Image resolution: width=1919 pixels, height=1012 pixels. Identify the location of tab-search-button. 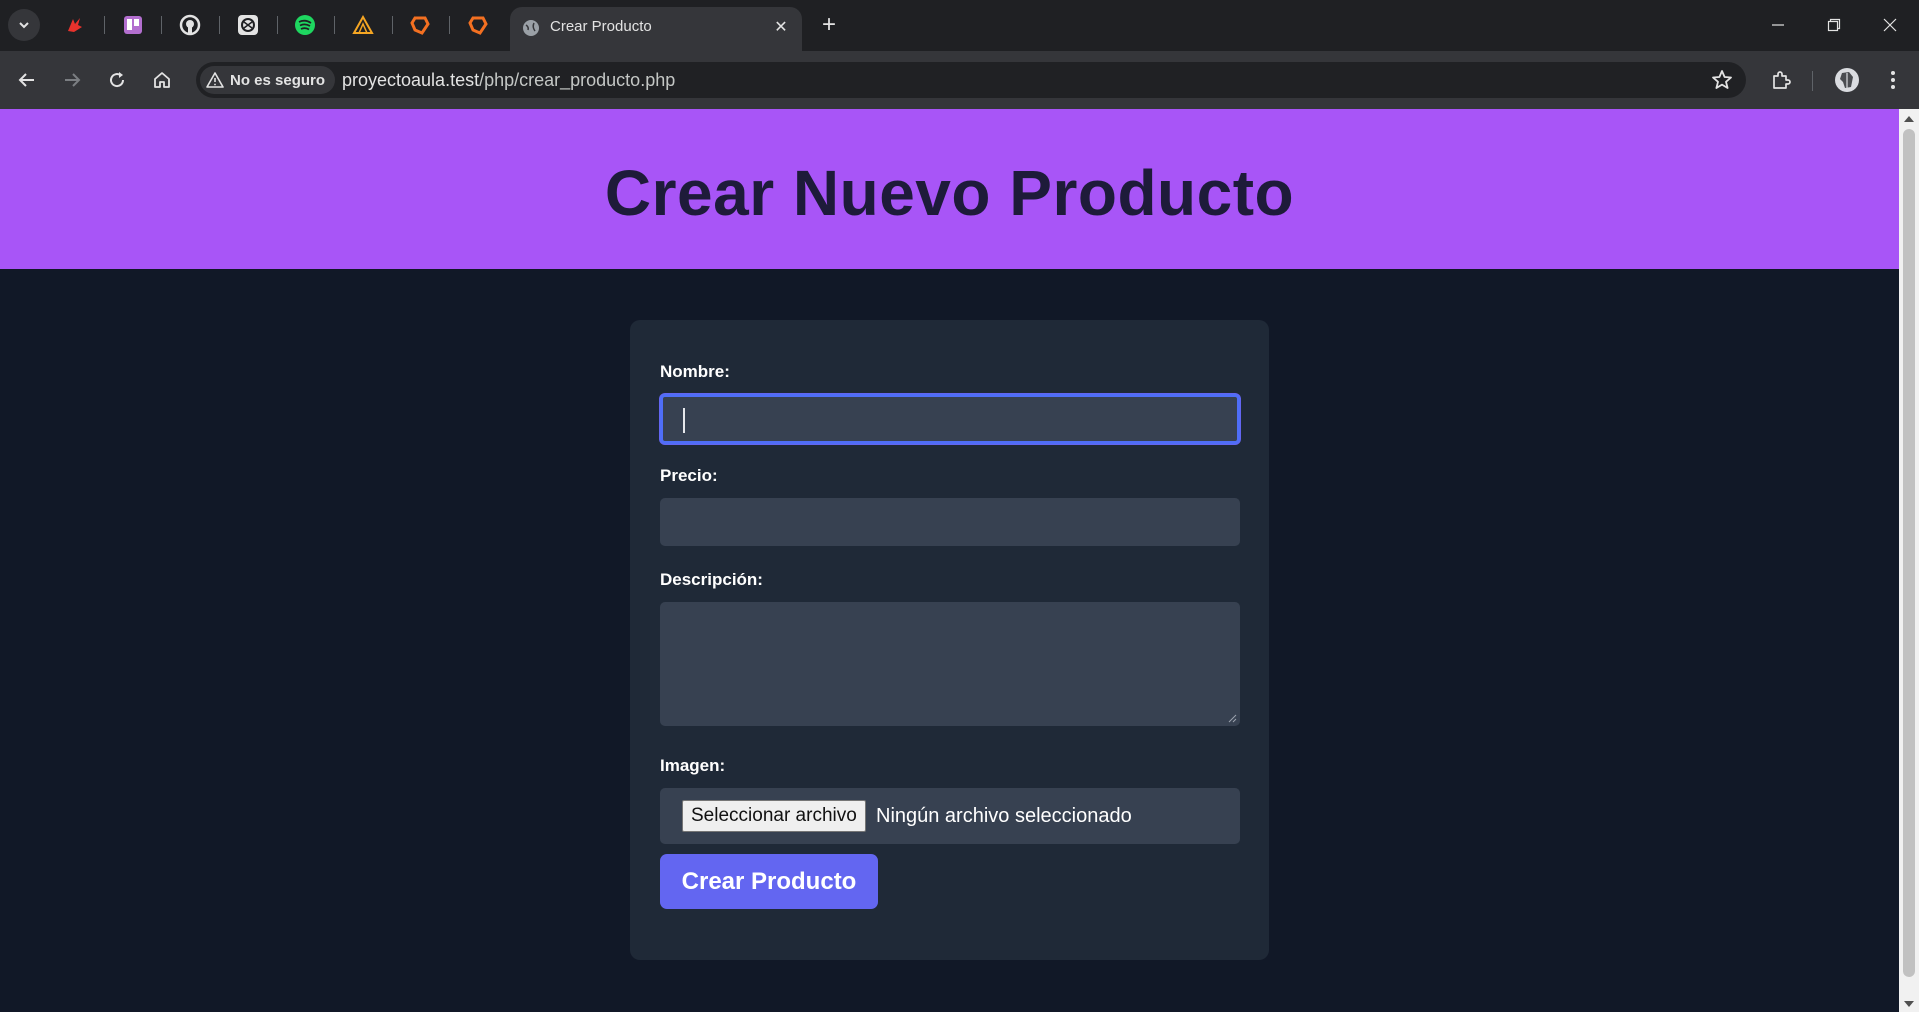
(24, 25).